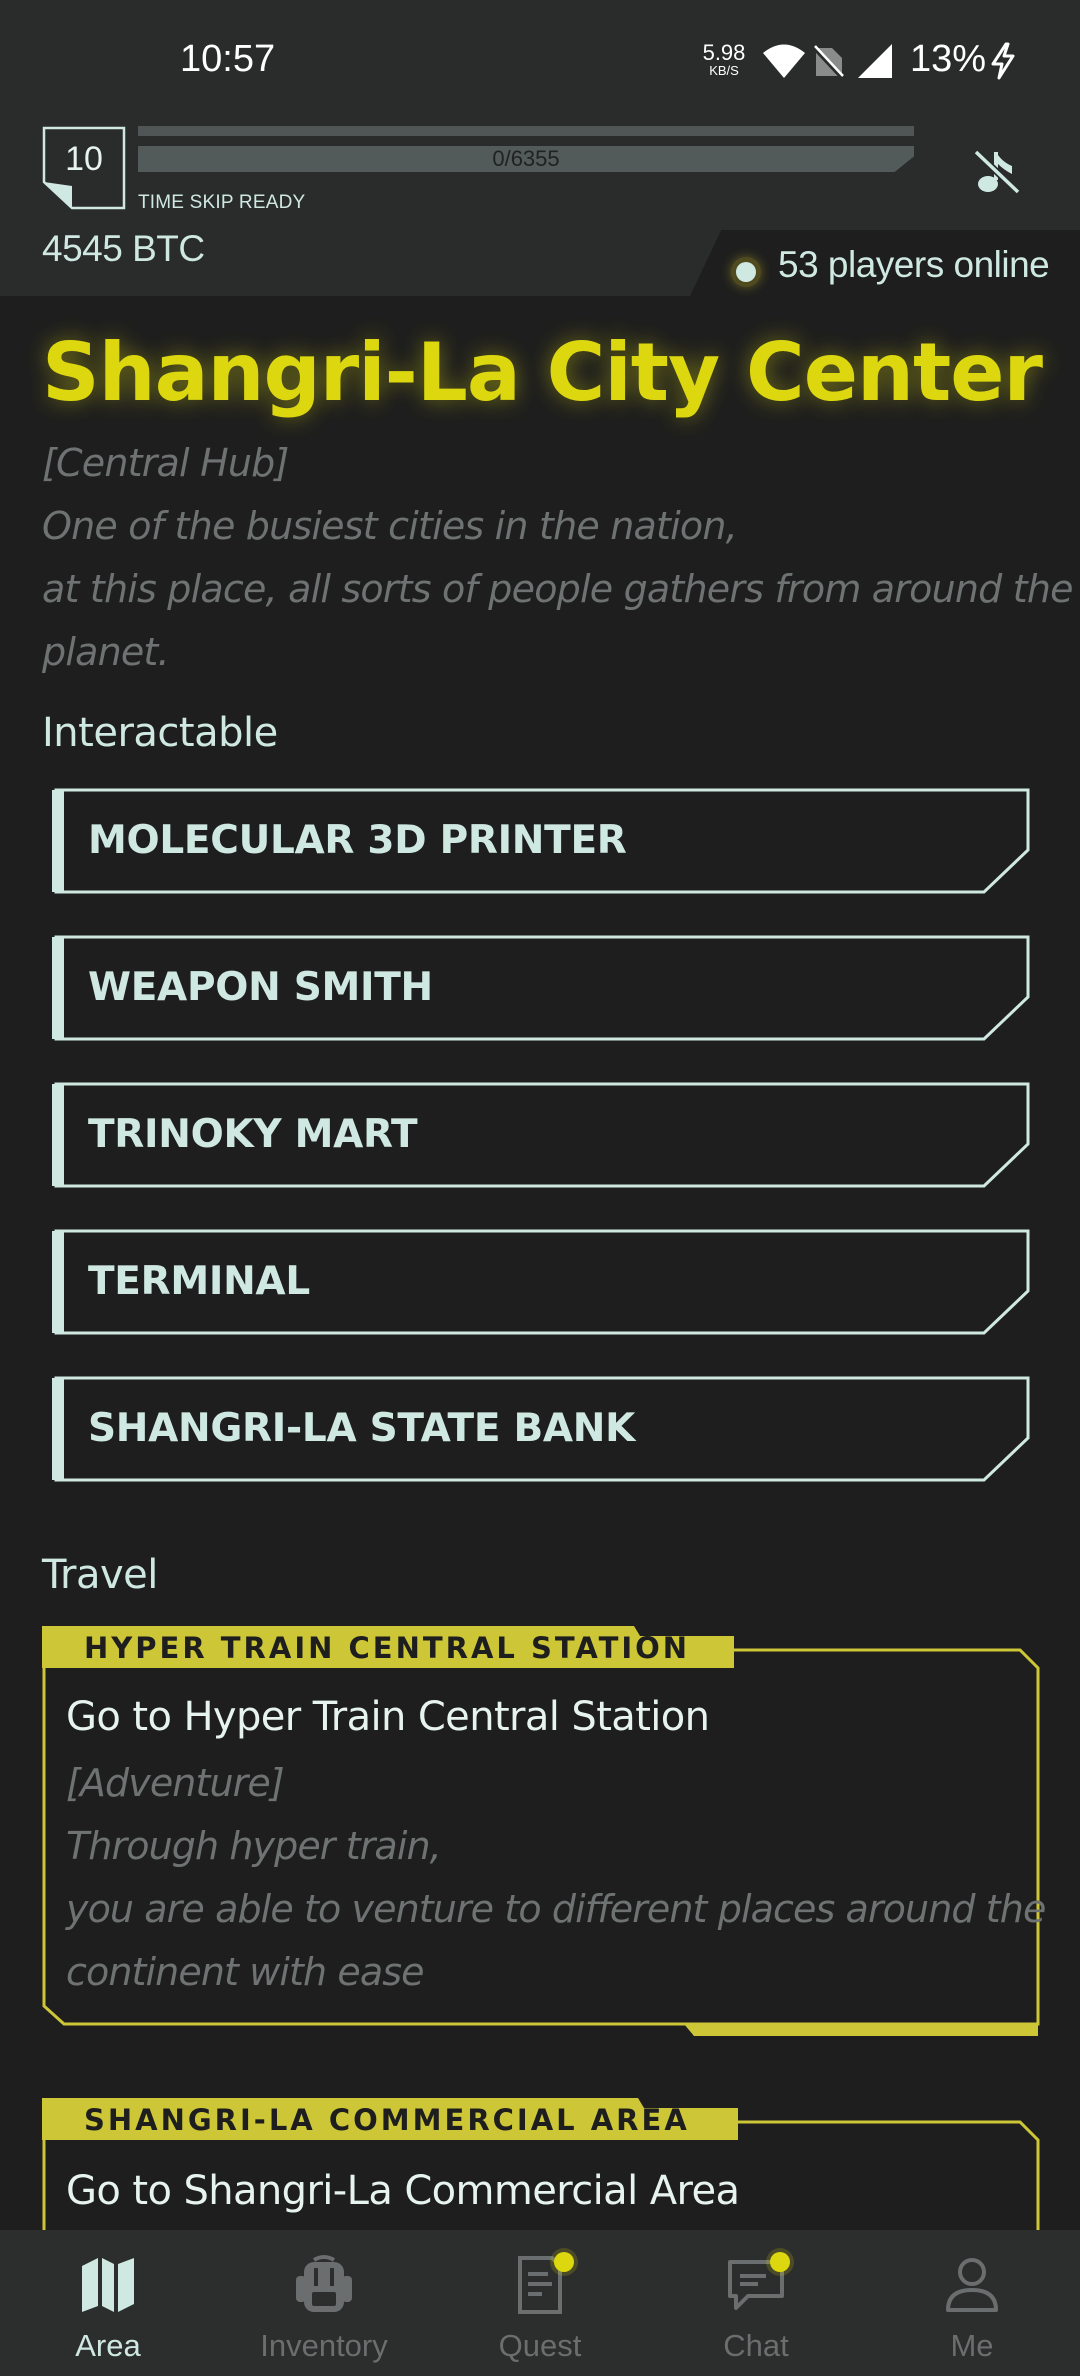  I want to click on map-icon, so click(108, 2285).